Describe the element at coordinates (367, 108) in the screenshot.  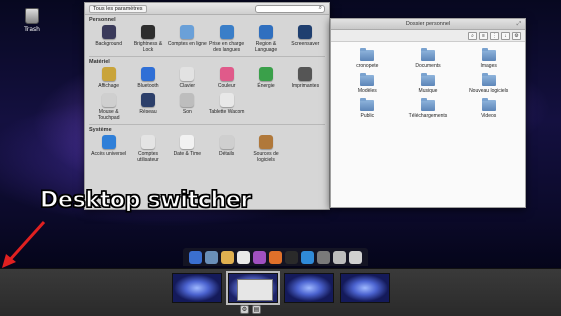
I see `folder-item: Public` at that location.